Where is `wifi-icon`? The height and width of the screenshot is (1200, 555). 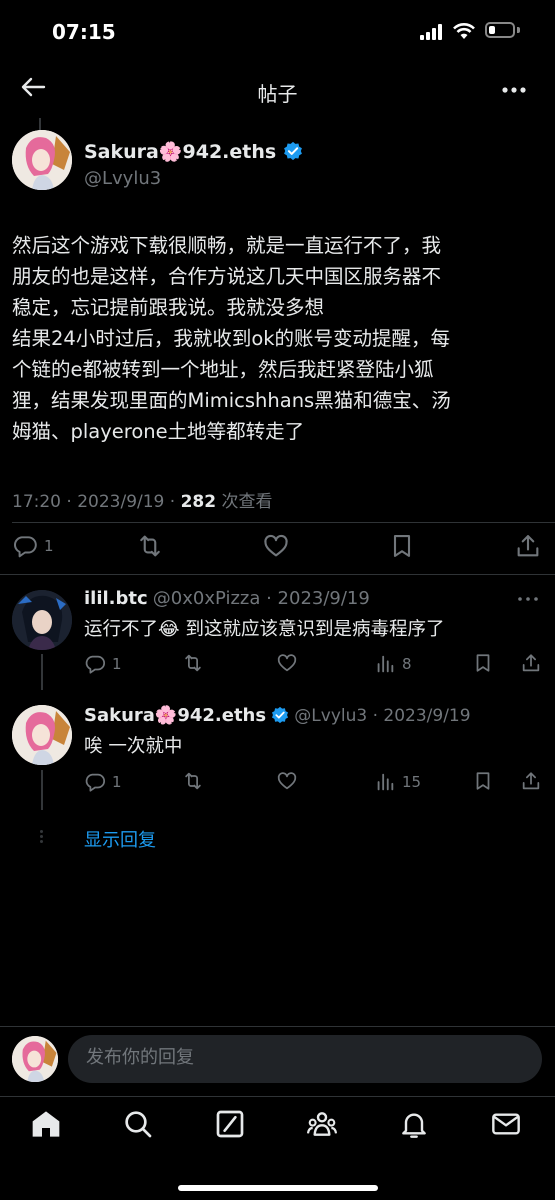
wifi-icon is located at coordinates (464, 31).